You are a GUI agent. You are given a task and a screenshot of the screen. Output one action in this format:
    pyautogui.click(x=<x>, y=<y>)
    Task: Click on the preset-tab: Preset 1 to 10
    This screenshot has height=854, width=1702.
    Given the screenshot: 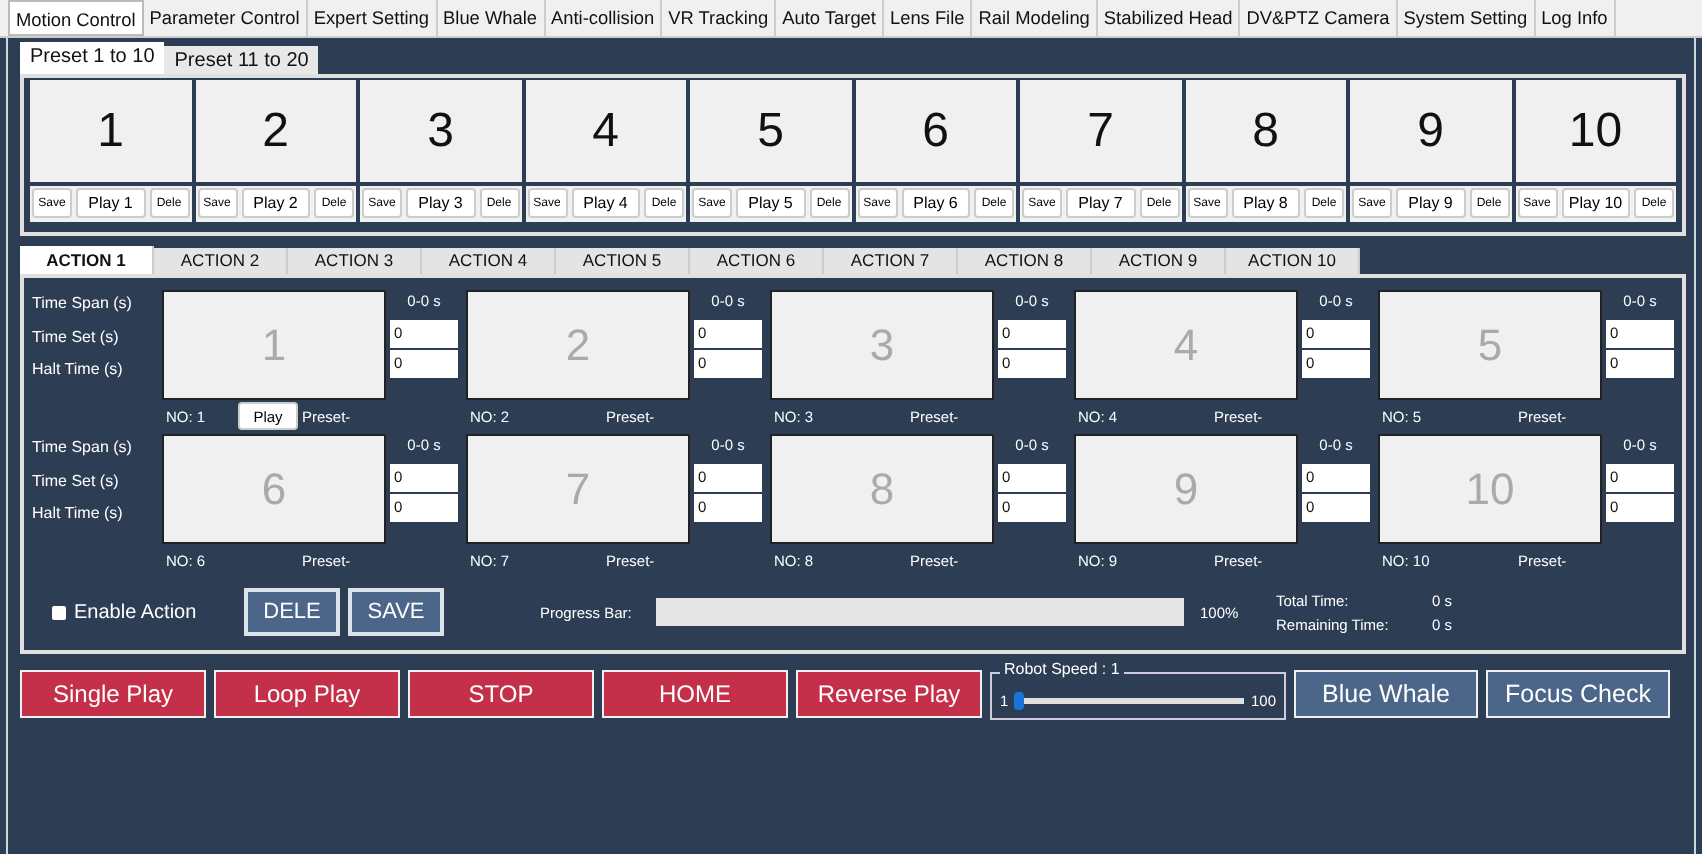 What is the action you would take?
    pyautogui.click(x=92, y=58)
    